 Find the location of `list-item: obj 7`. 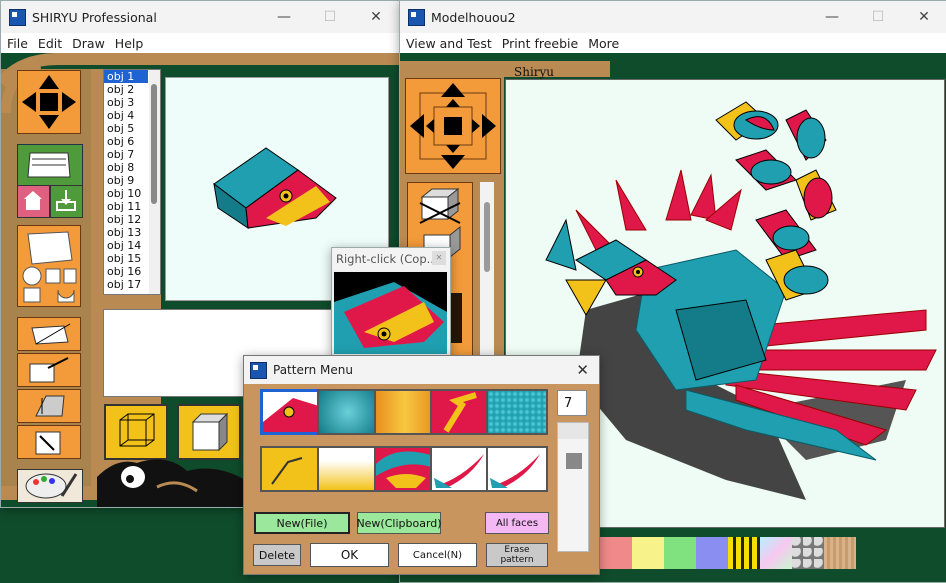

list-item: obj 7 is located at coordinates (126, 154).